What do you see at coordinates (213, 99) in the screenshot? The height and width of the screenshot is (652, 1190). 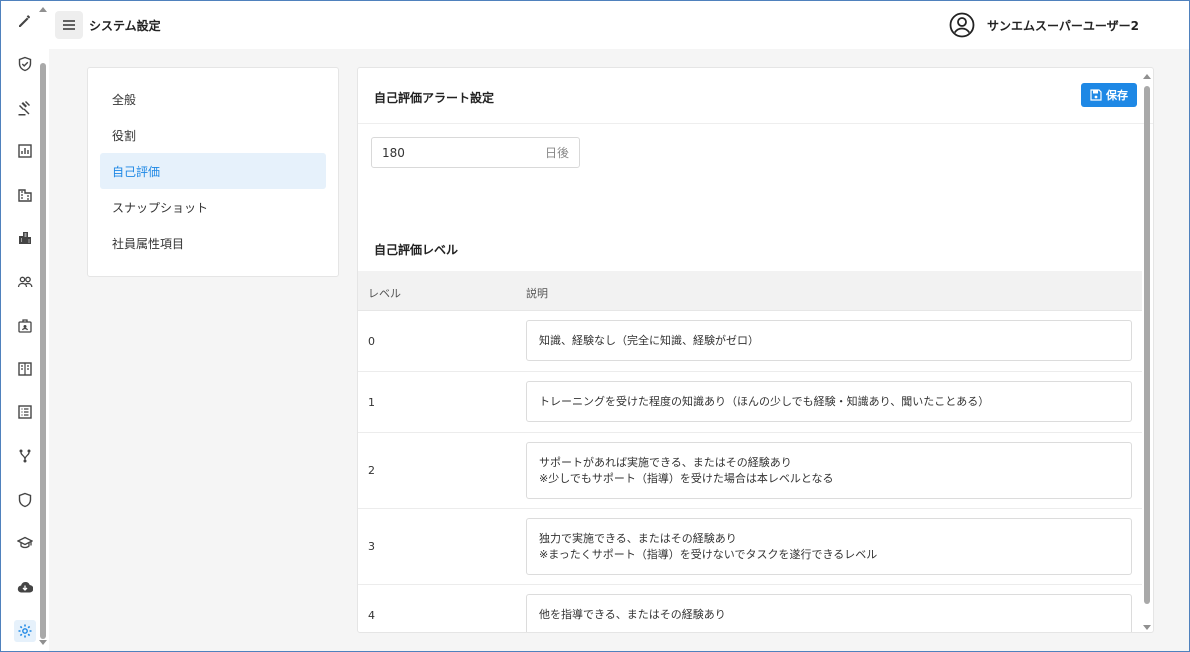 I see `settings-menu-item-general: 全般` at bounding box center [213, 99].